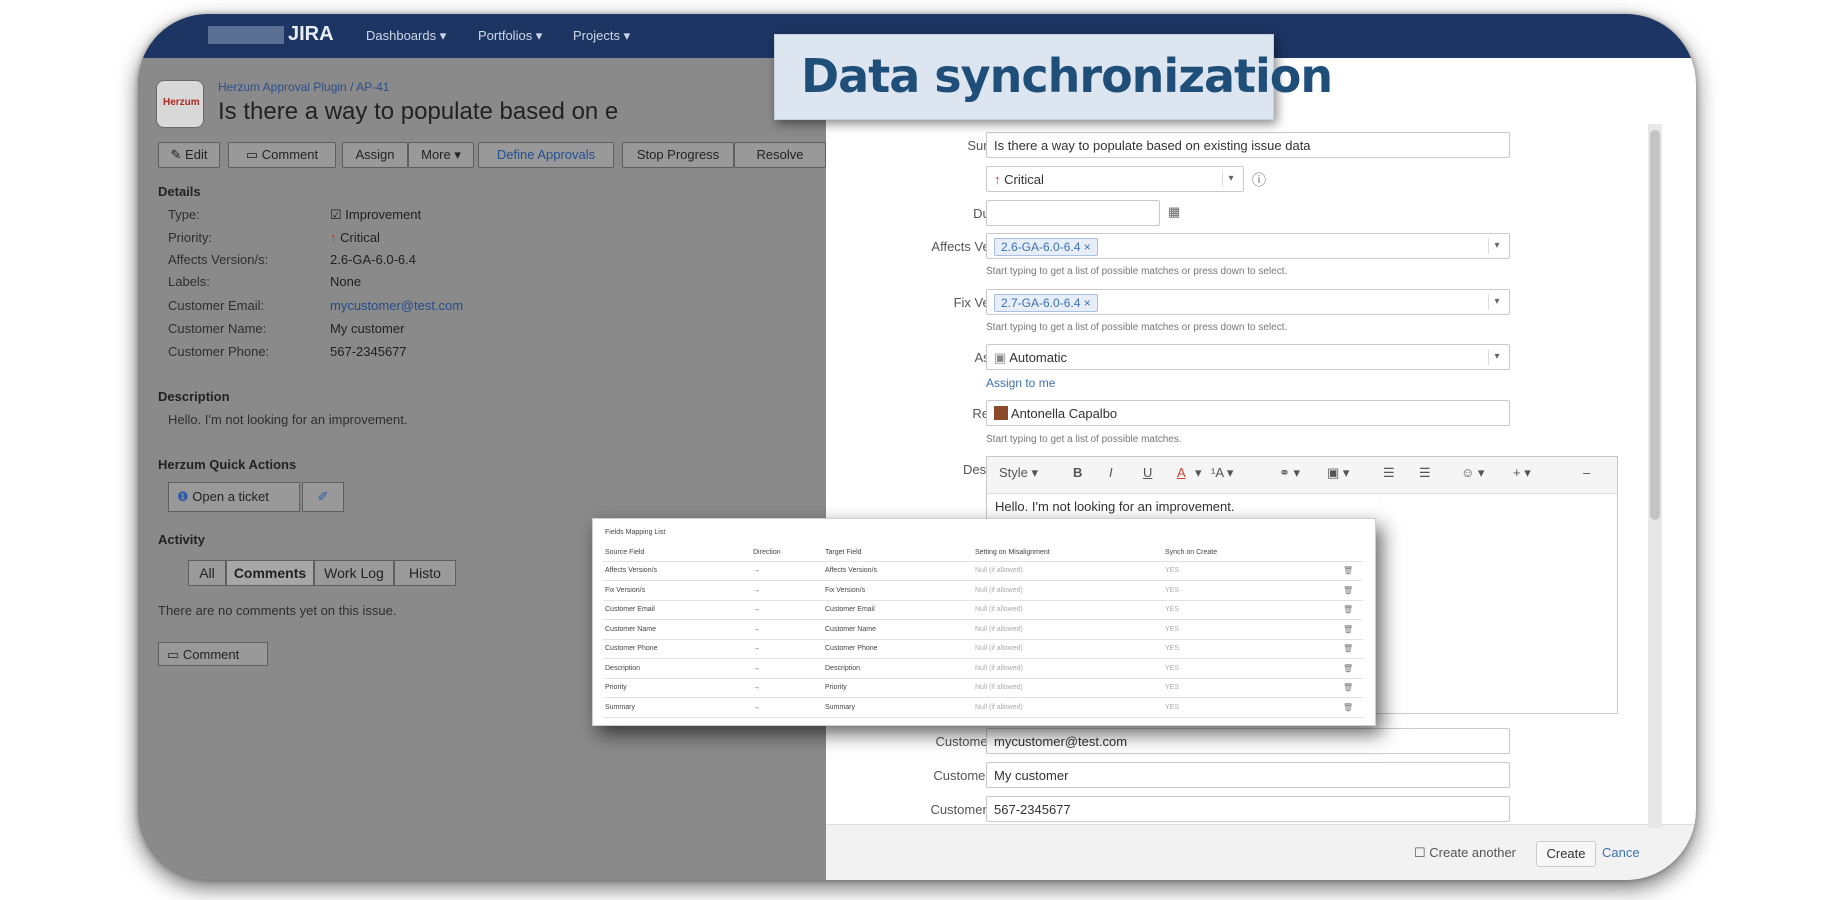 This screenshot has height=900, width=1840. What do you see at coordinates (373, 259) in the screenshot?
I see `detail-value-affects: 2.6-GA-6.0-6.4` at bounding box center [373, 259].